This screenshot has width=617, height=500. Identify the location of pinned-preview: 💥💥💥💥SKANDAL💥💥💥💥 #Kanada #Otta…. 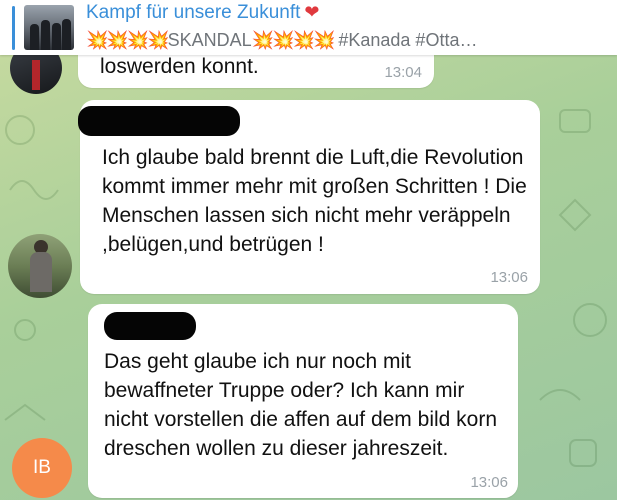
(346, 40).